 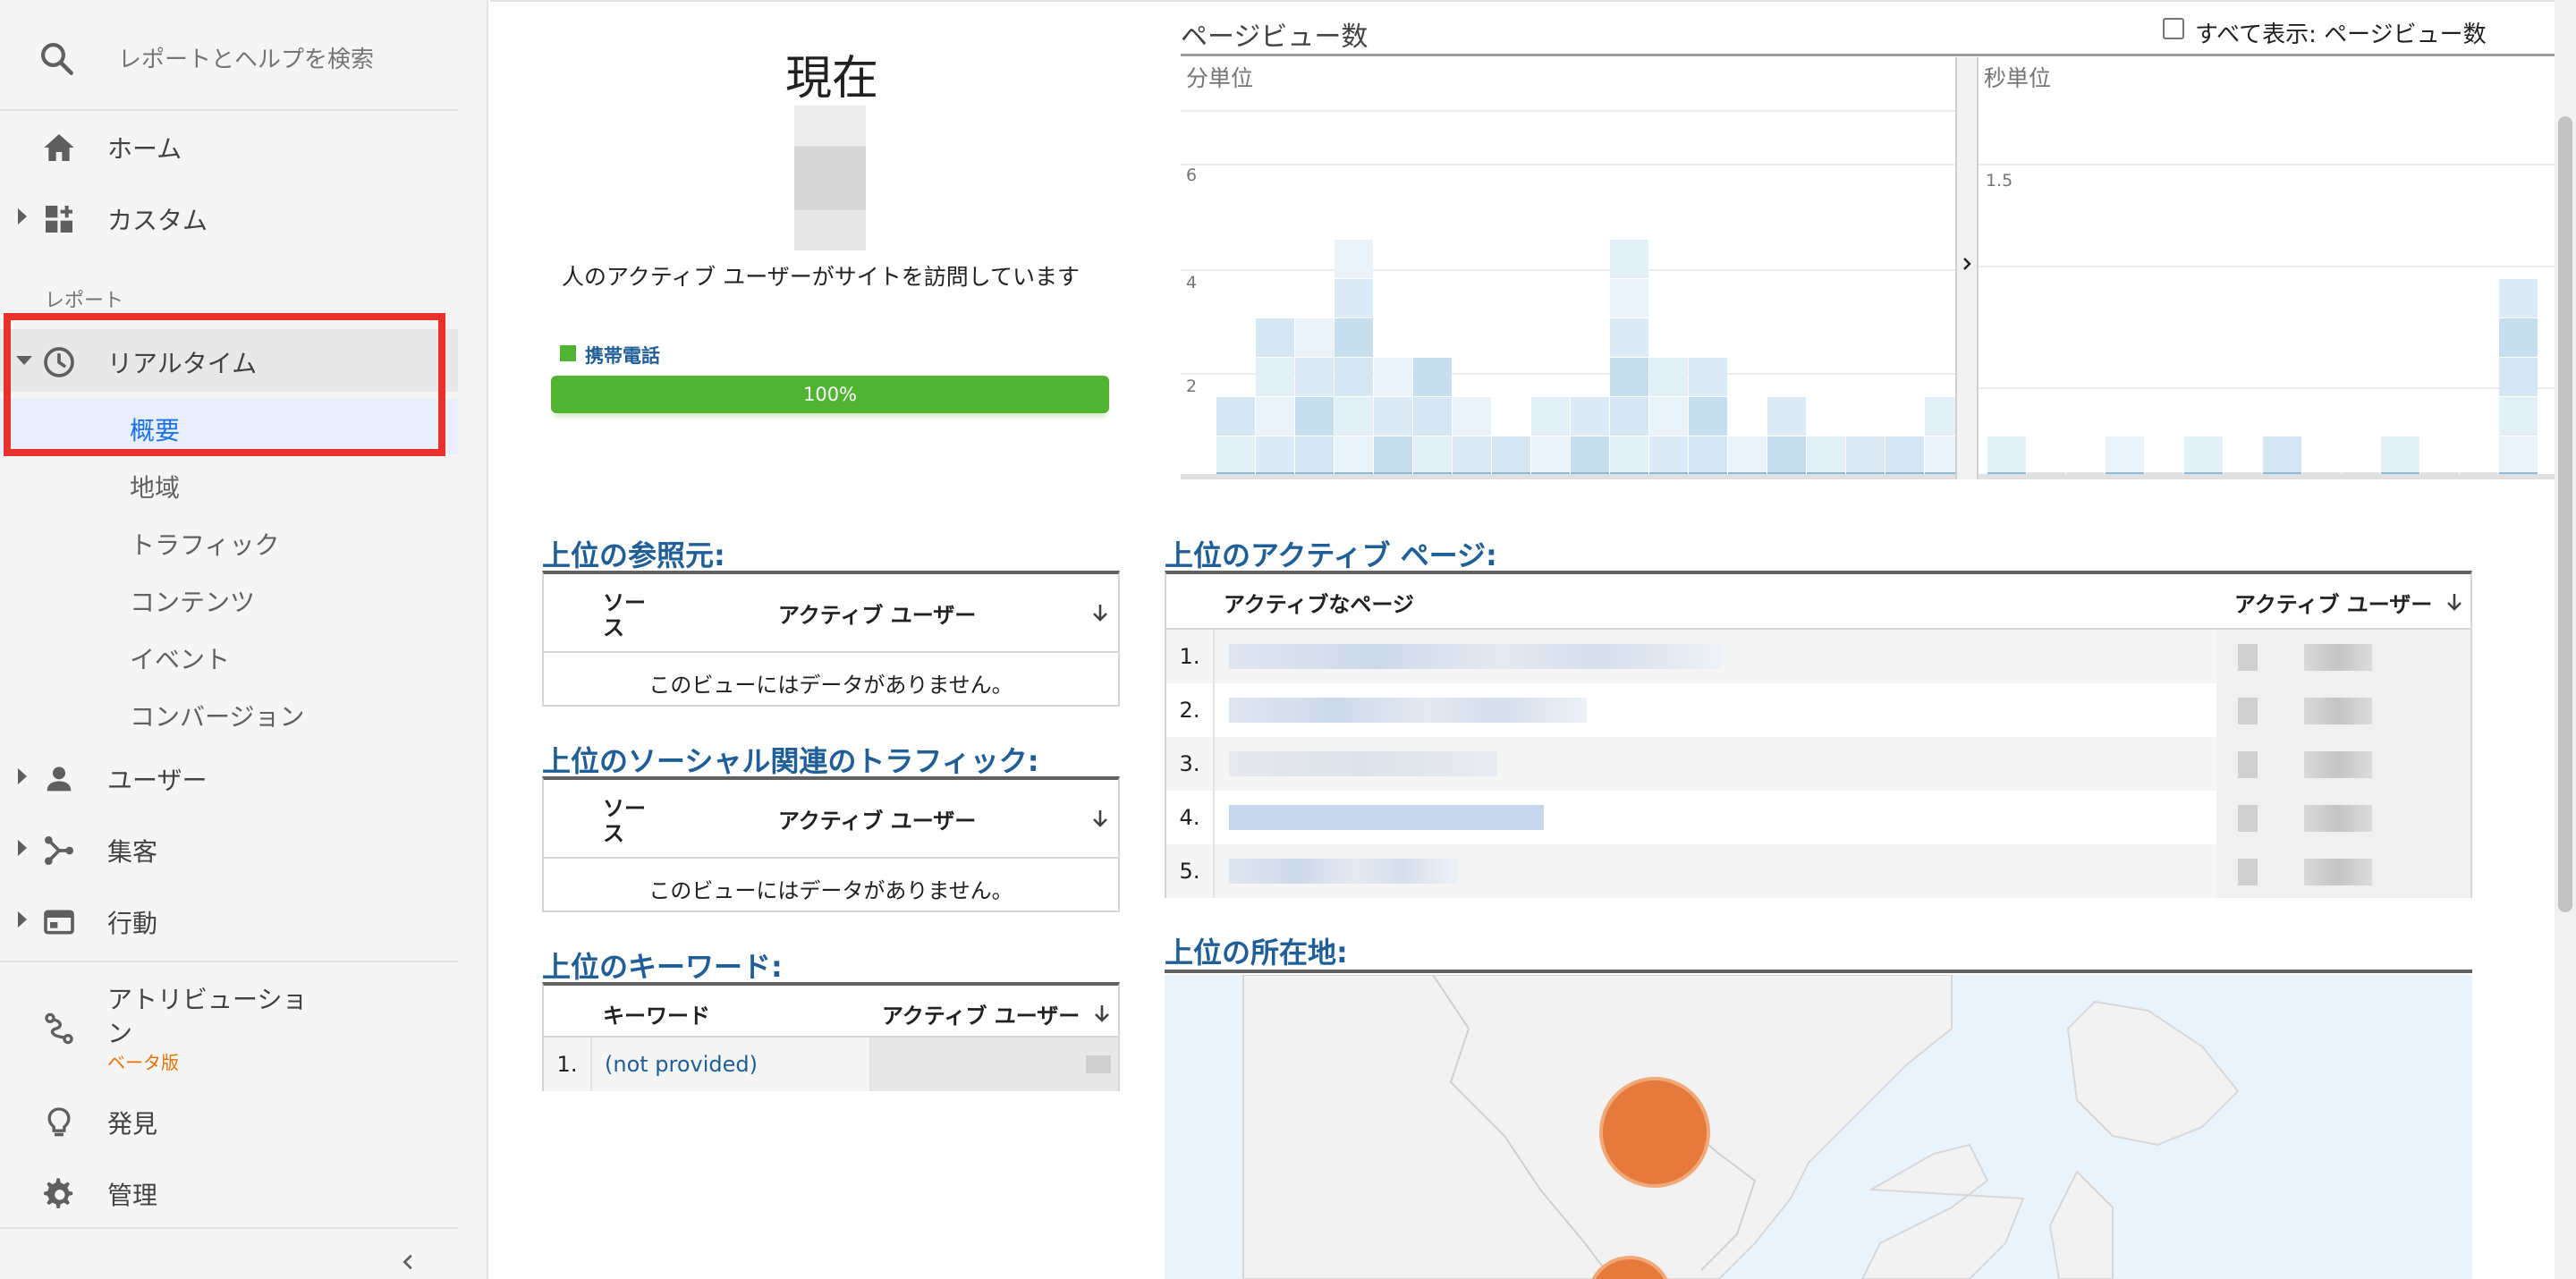 I want to click on locations-map, so click(x=1818, y=1127).